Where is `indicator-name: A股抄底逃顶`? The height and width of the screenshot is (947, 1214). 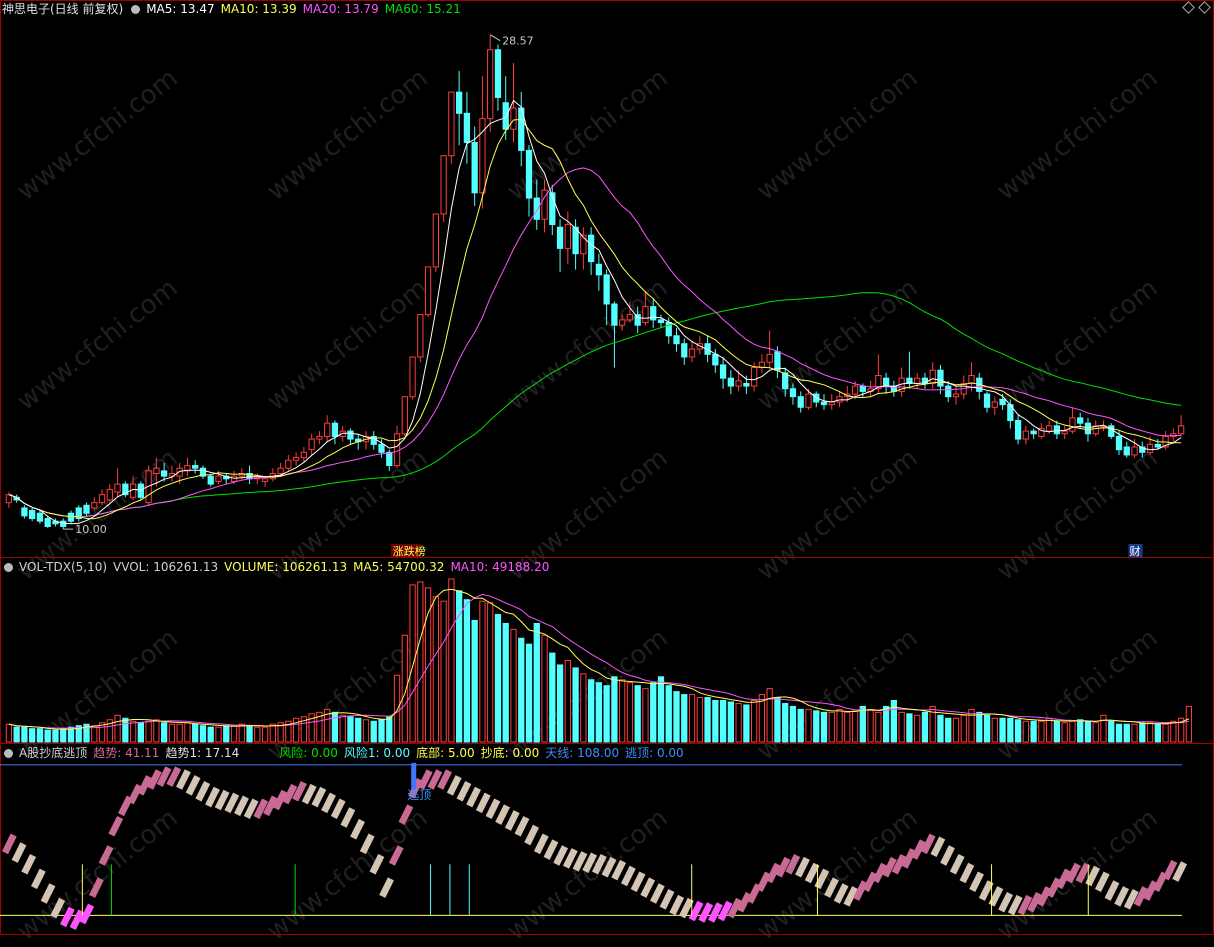 indicator-name: A股抄底逃顶 is located at coordinates (53, 753).